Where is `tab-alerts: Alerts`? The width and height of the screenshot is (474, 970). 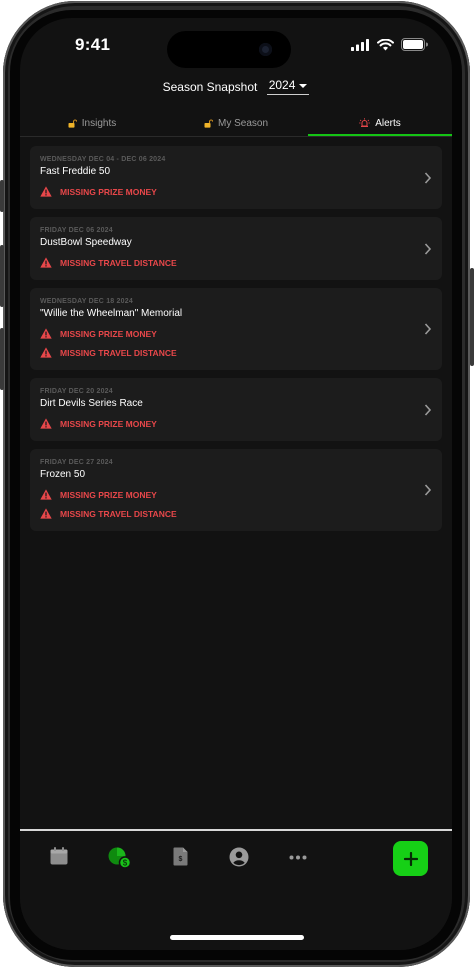 tab-alerts: Alerts is located at coordinates (380, 124).